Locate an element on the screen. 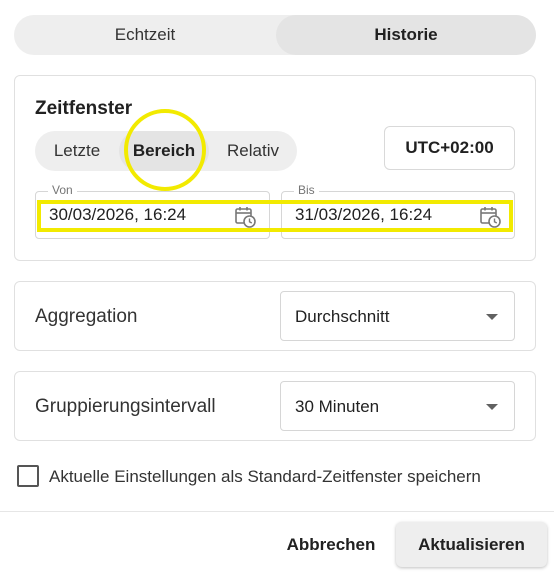 The height and width of the screenshot is (572, 554). cancel-button: Abbrechen is located at coordinates (331, 545).